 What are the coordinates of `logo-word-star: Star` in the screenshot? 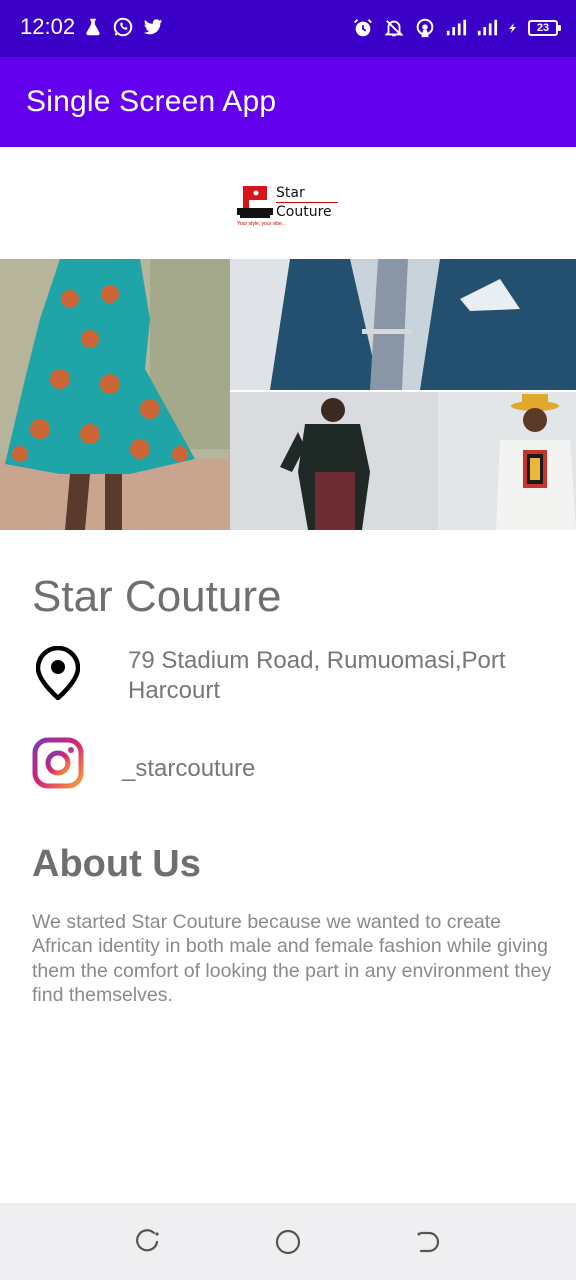 It's located at (290, 193).